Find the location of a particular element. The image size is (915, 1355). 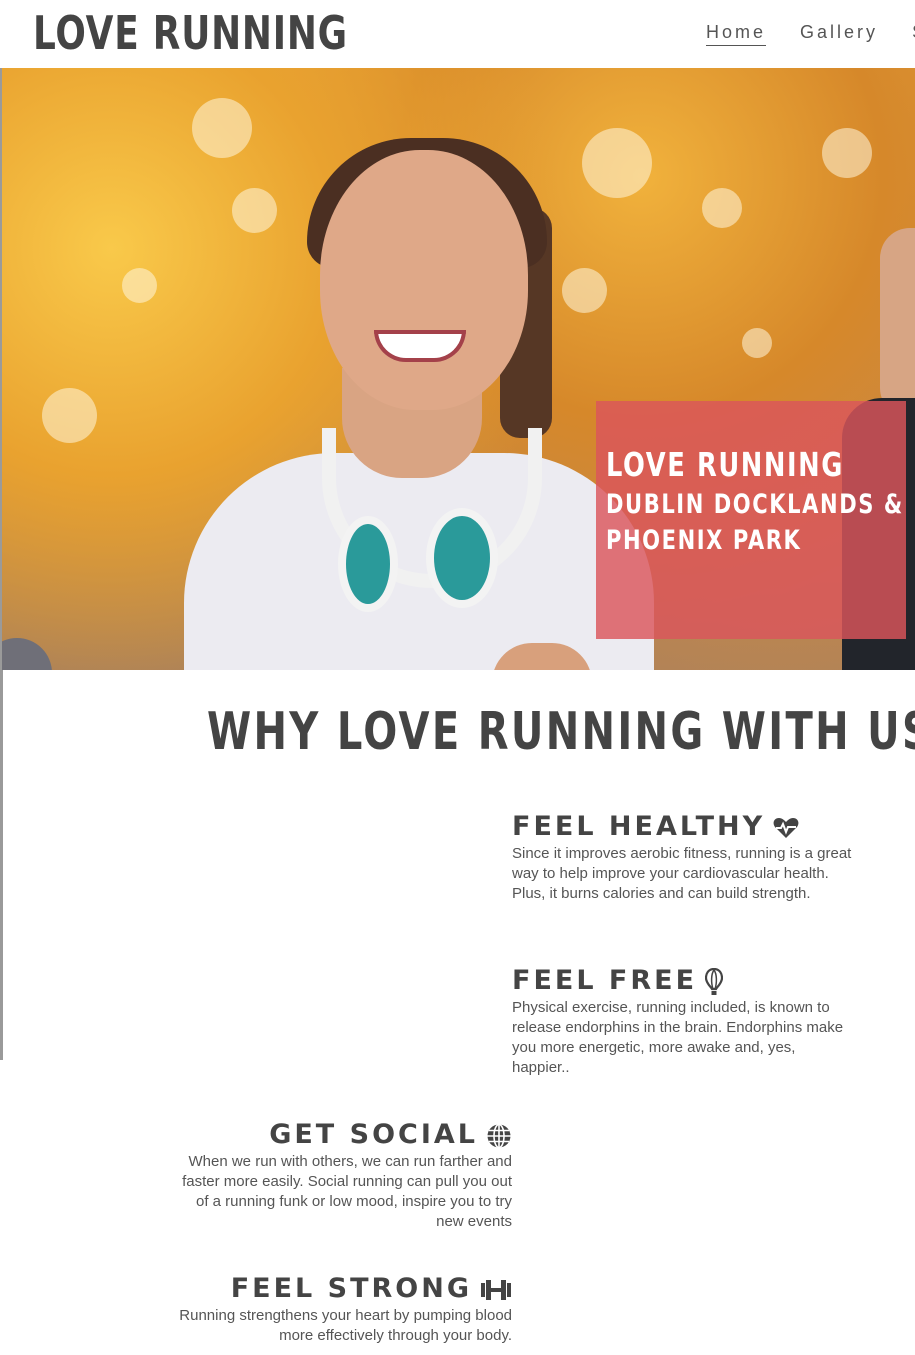

feature-title: FEEL FREE is located at coordinates (682, 981).